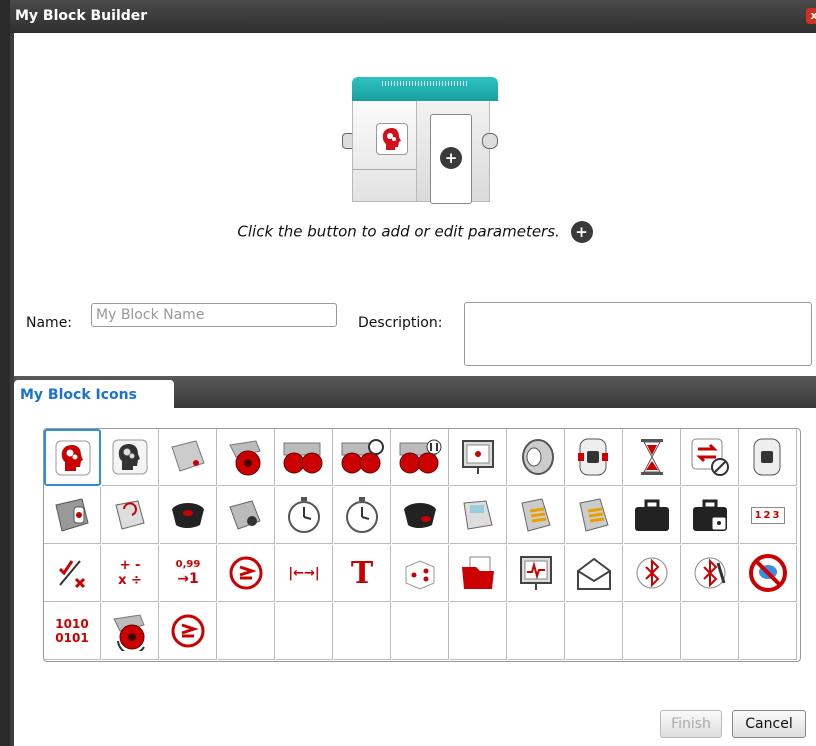  Describe the element at coordinates (94, 394) in the screenshot. I see `tab-my-block-icons: My Block Icons` at that location.